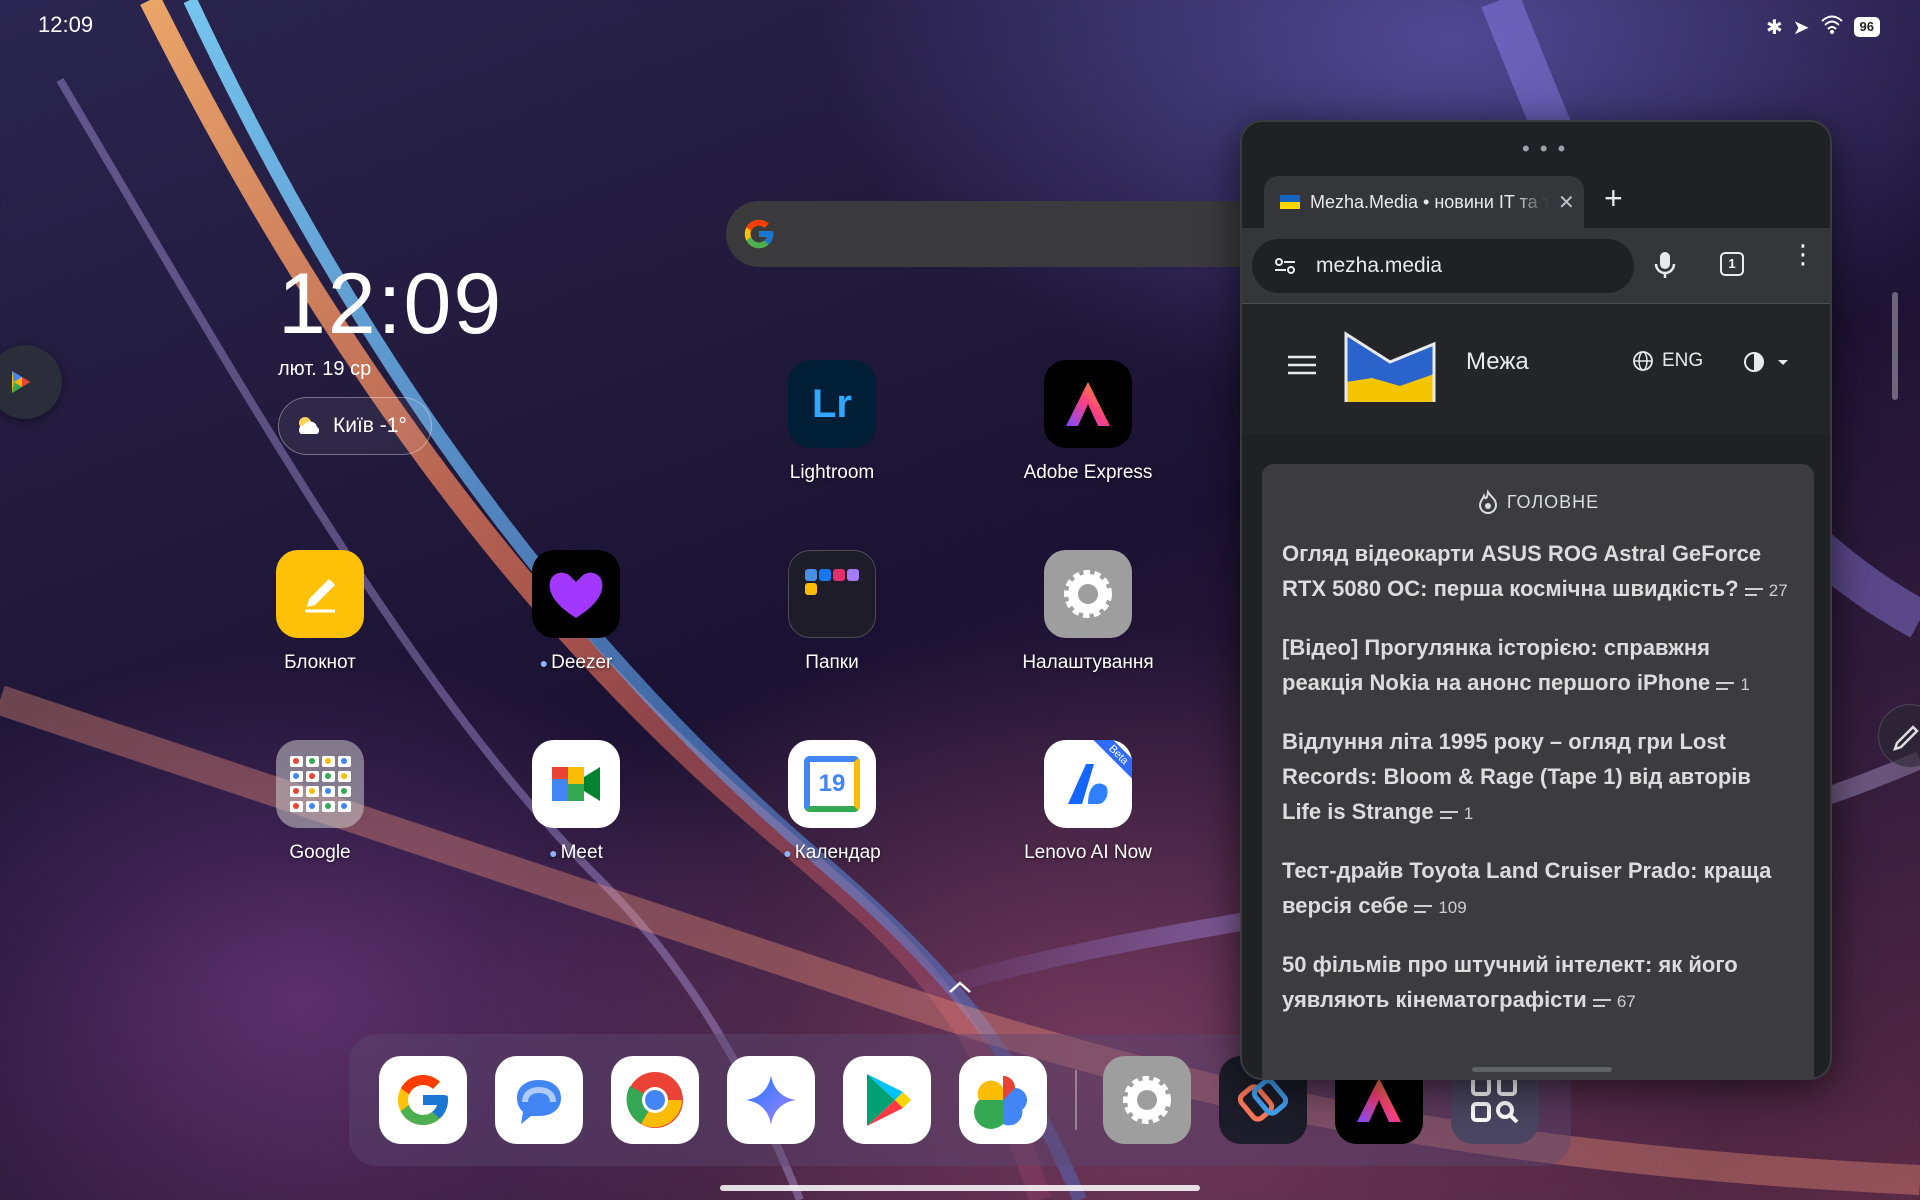  What do you see at coordinates (1566, 202) in the screenshot?
I see `close-tab-icon: ✕` at bounding box center [1566, 202].